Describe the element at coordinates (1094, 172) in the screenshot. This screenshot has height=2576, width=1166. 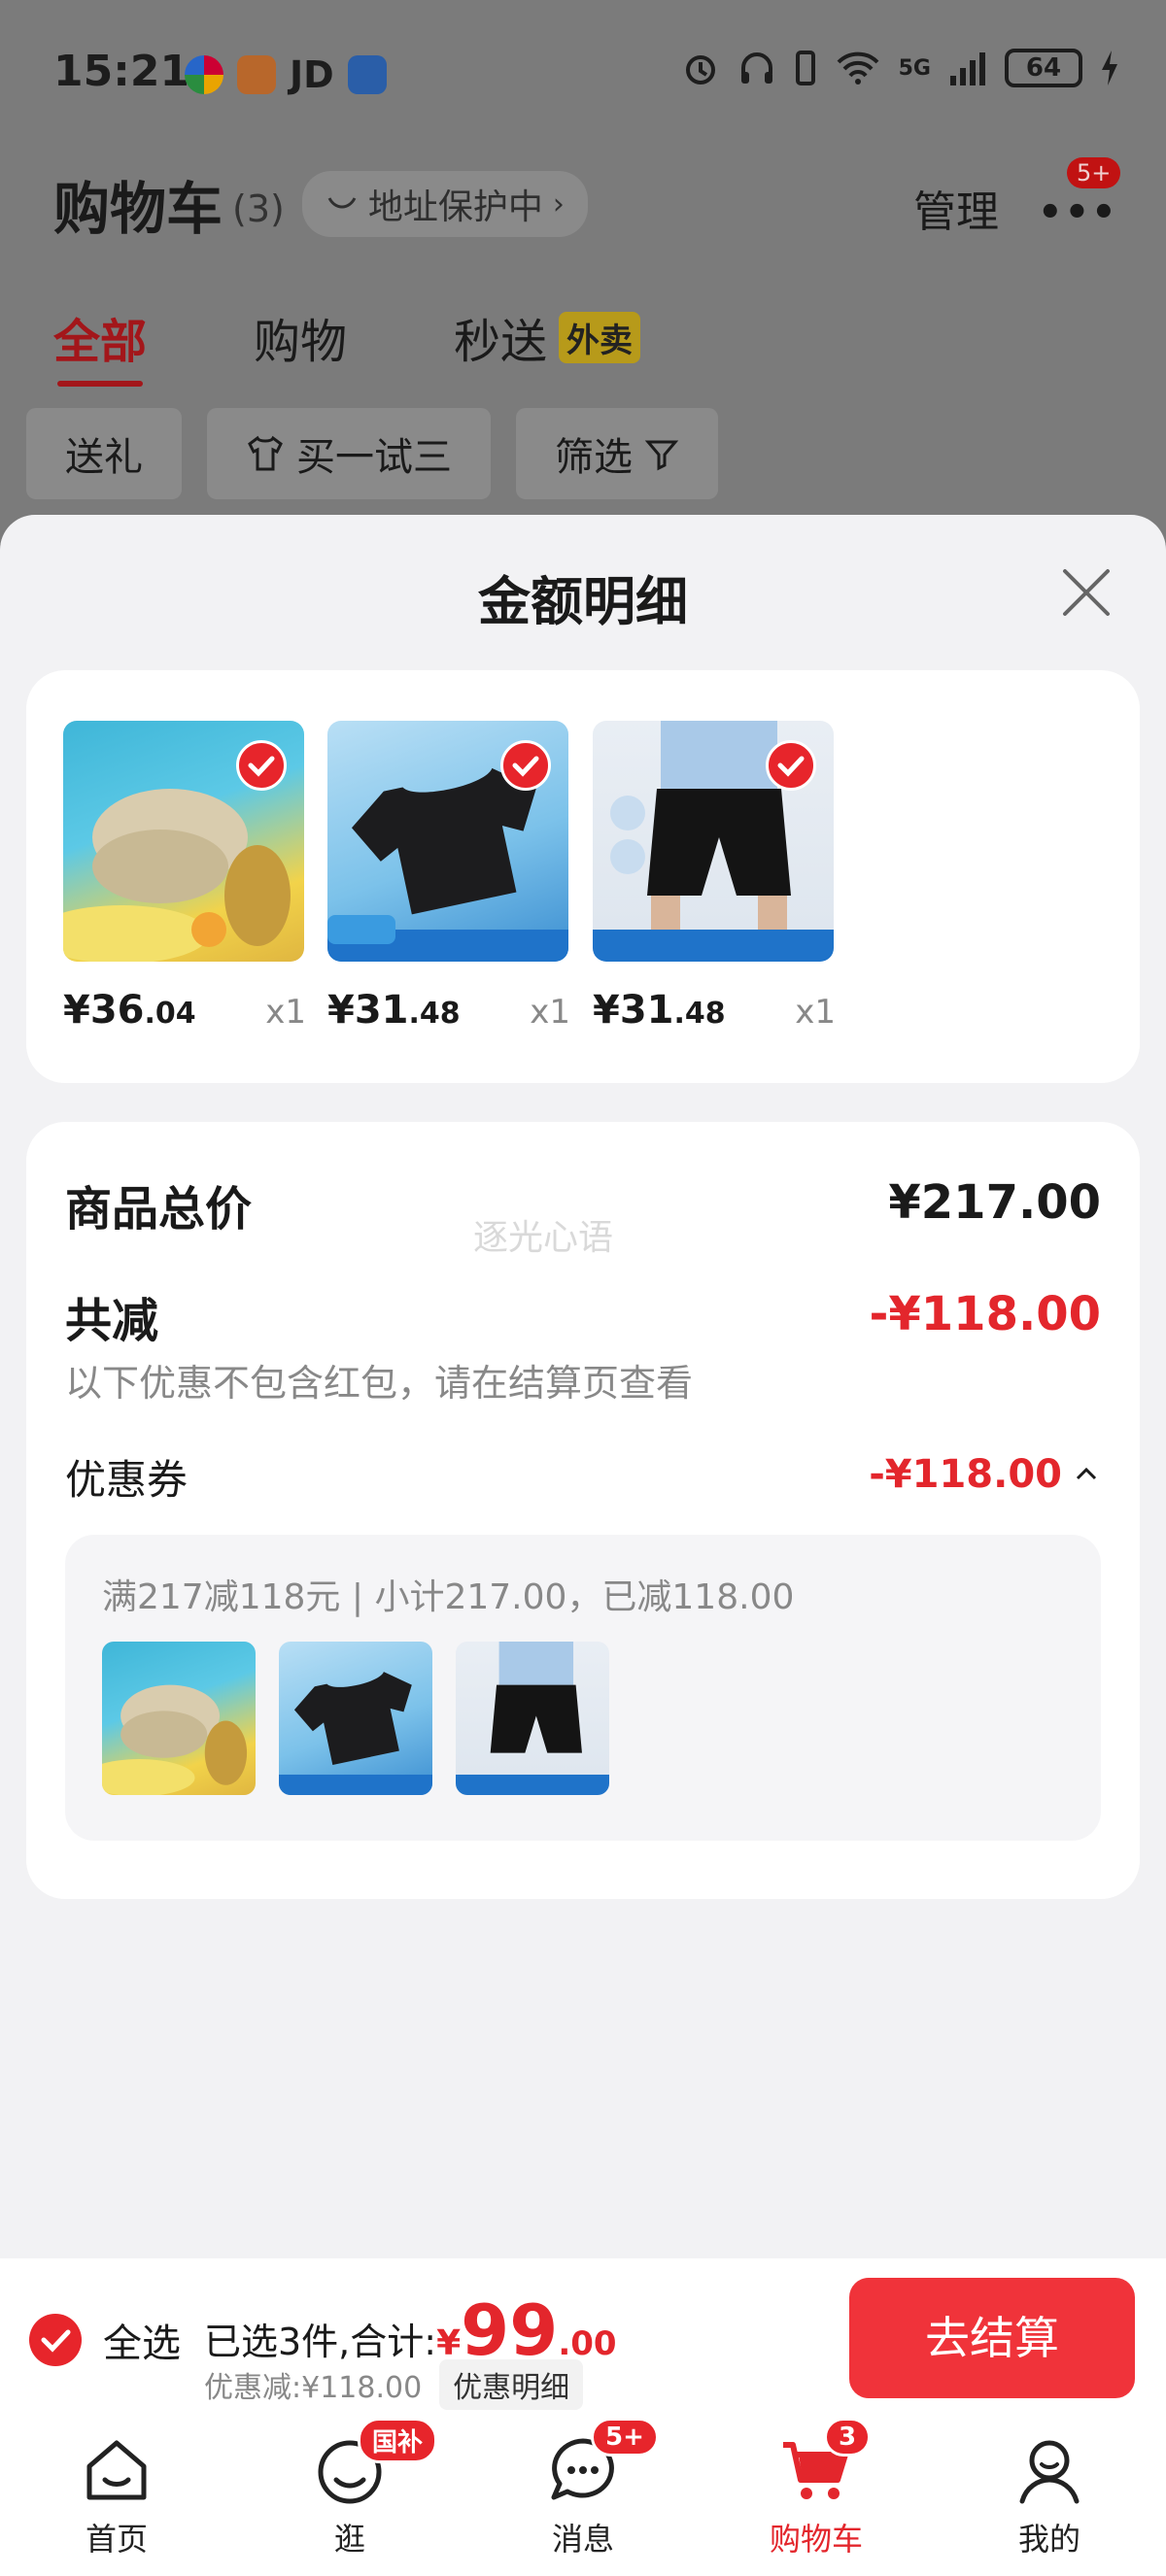
I see `more-badge: 5+` at that location.